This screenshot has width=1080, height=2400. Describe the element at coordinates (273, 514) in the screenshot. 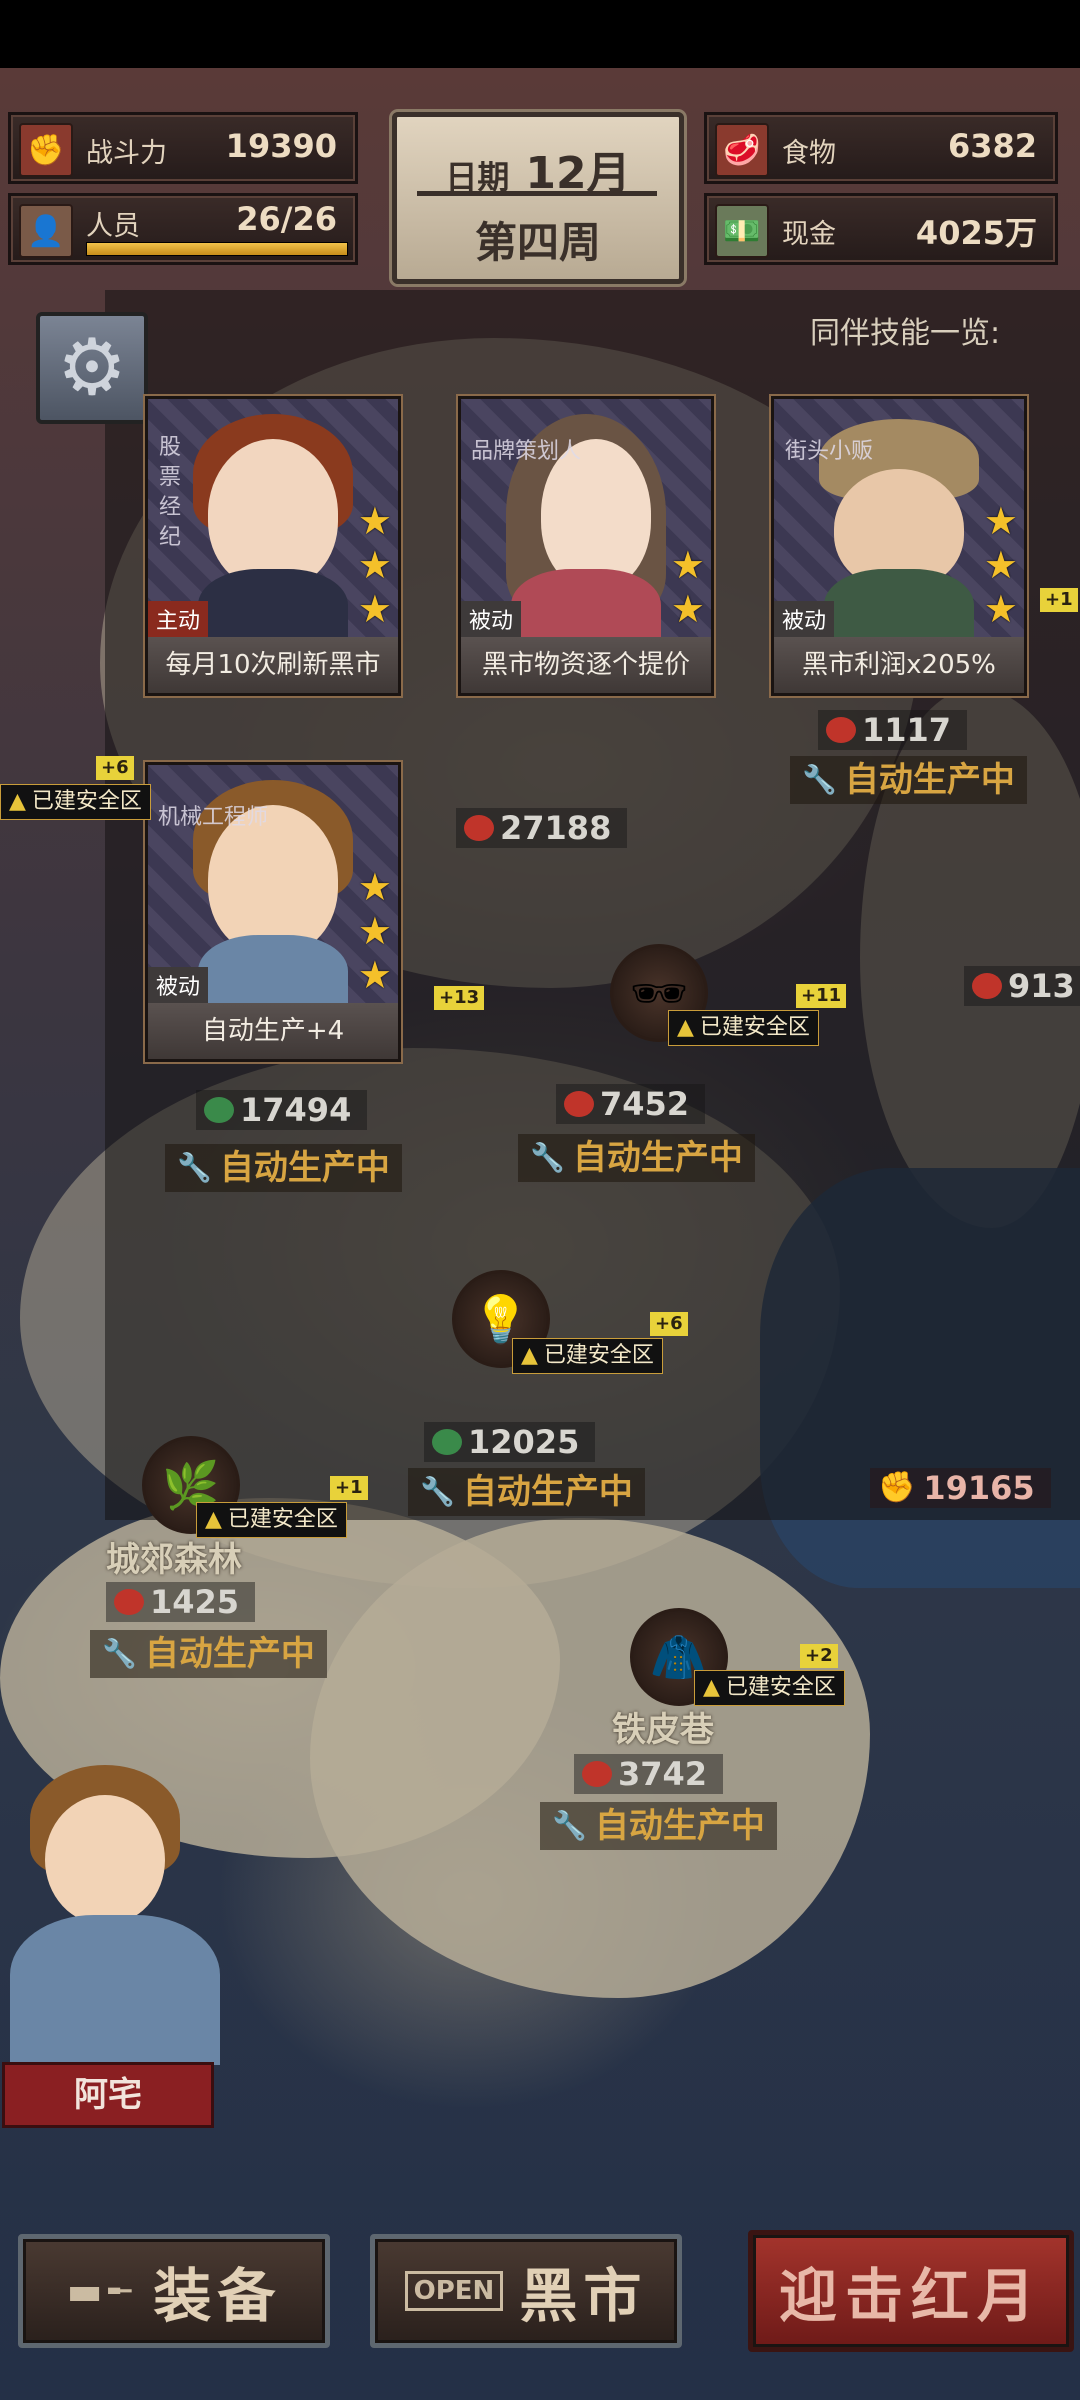

I see `companion-portrait` at that location.